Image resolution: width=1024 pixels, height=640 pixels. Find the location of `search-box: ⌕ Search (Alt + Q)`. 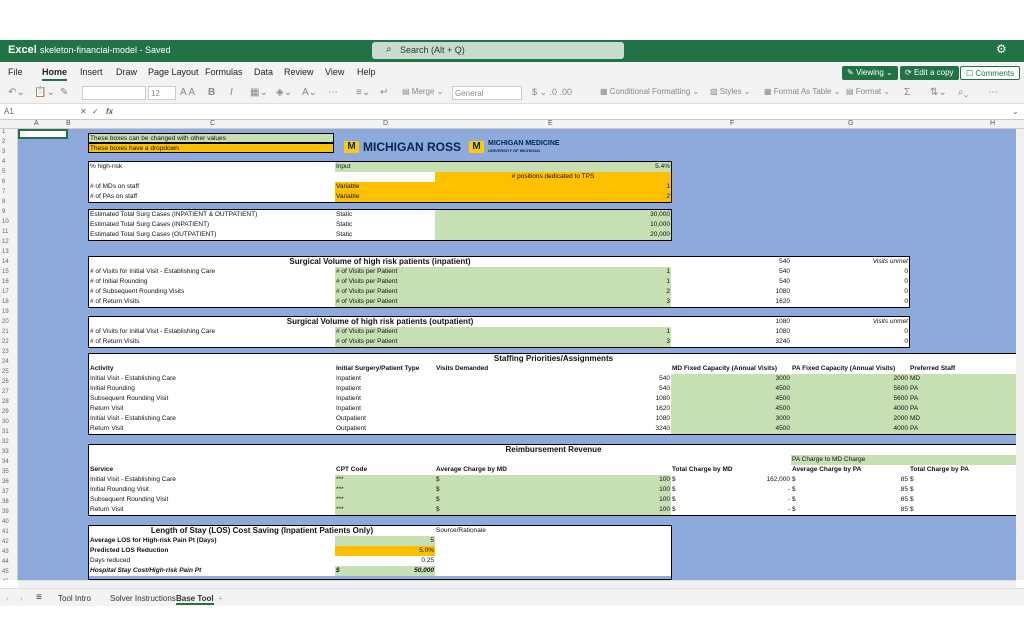

search-box: ⌕ Search (Alt + Q) is located at coordinates (498, 50).